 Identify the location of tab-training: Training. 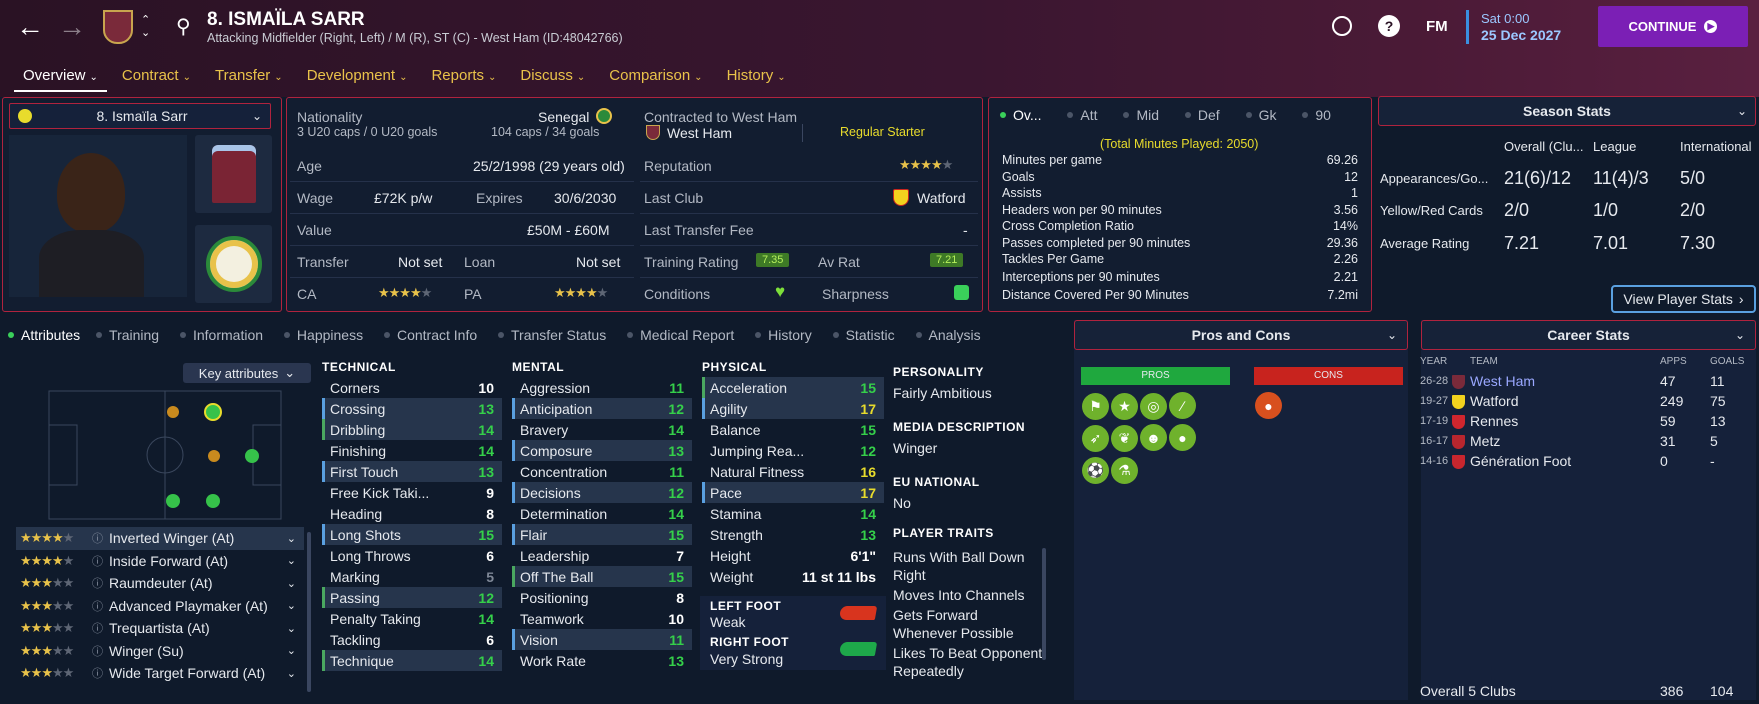
(127, 335).